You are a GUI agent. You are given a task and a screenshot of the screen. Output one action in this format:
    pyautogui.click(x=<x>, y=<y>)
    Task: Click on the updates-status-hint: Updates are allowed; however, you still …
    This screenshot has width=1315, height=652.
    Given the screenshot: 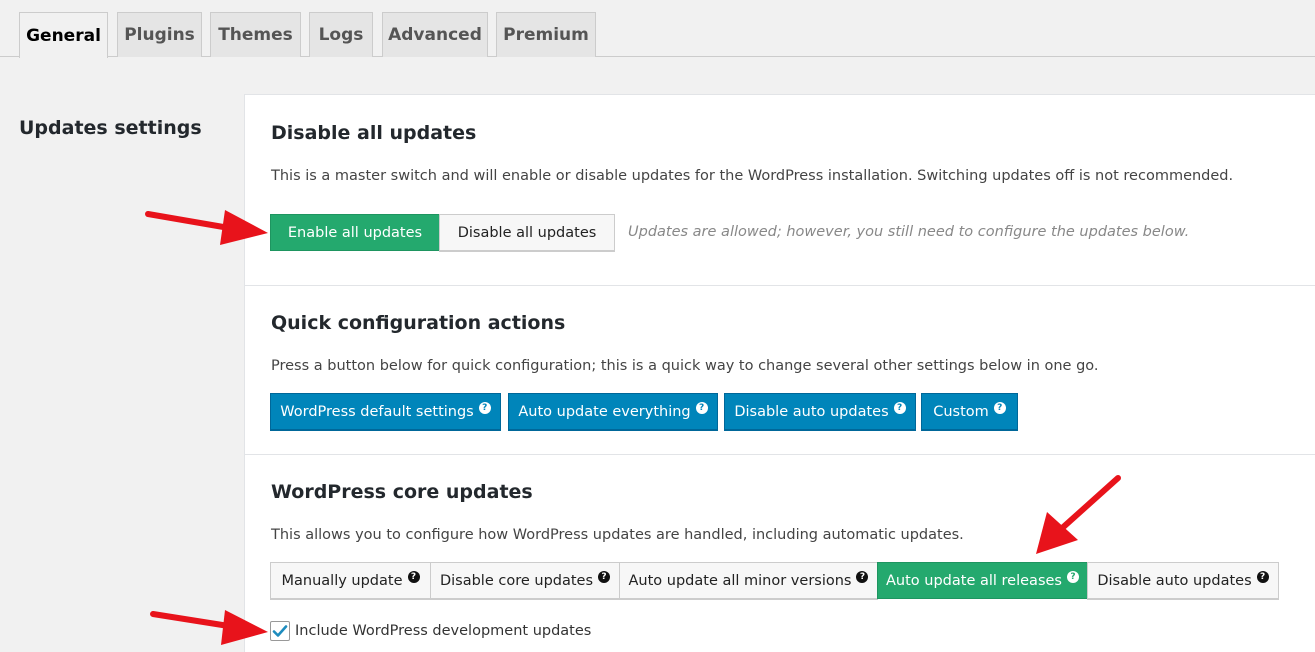 What is the action you would take?
    pyautogui.click(x=909, y=232)
    